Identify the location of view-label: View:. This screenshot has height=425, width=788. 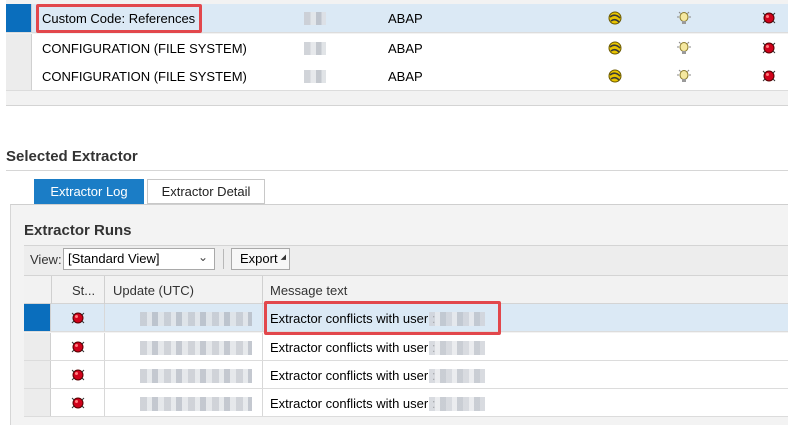
(46, 259).